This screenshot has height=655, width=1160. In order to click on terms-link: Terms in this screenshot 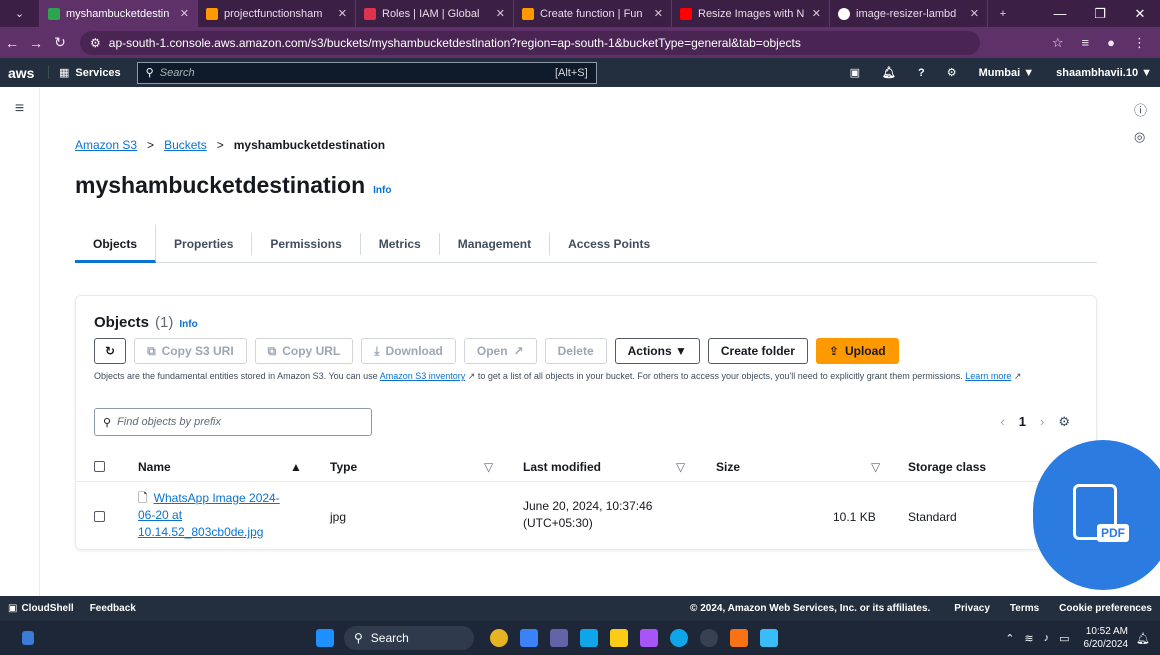, I will do `click(1024, 608)`.